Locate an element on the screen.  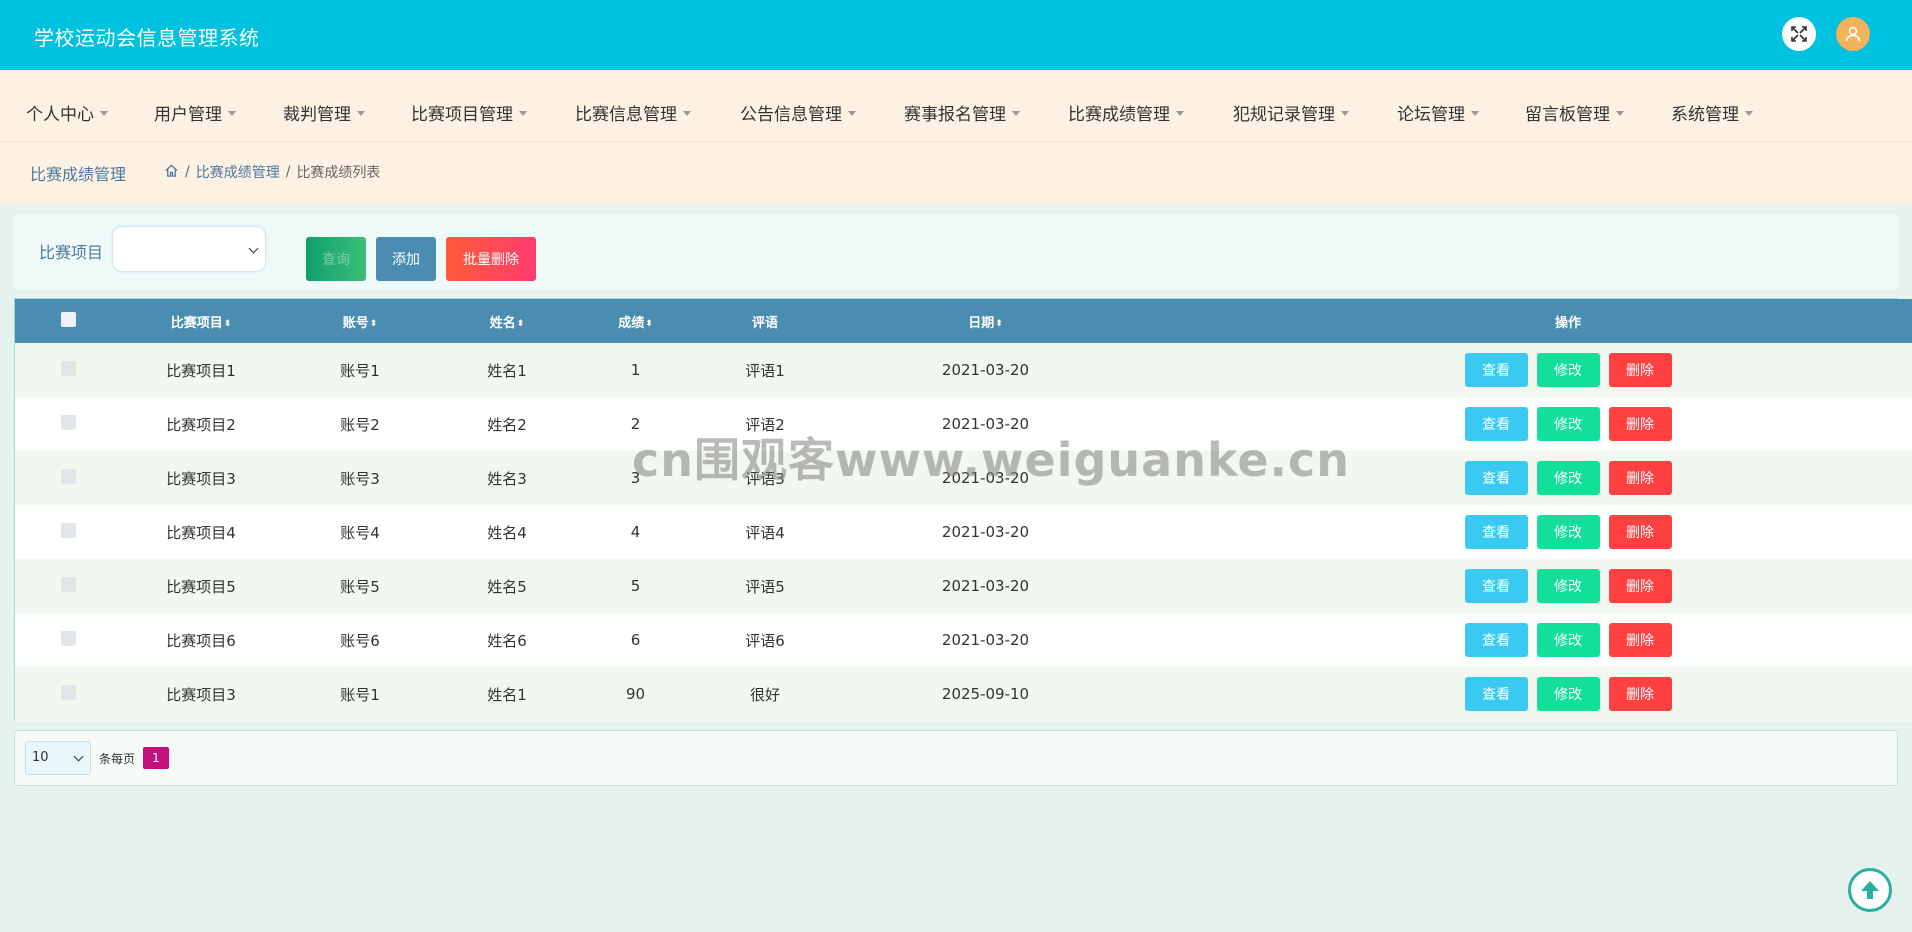
table-row: 比赛项目4 账号4 姓名4 4 评语4 2021-03-20 查看 修改 删除 is located at coordinates (963, 532).